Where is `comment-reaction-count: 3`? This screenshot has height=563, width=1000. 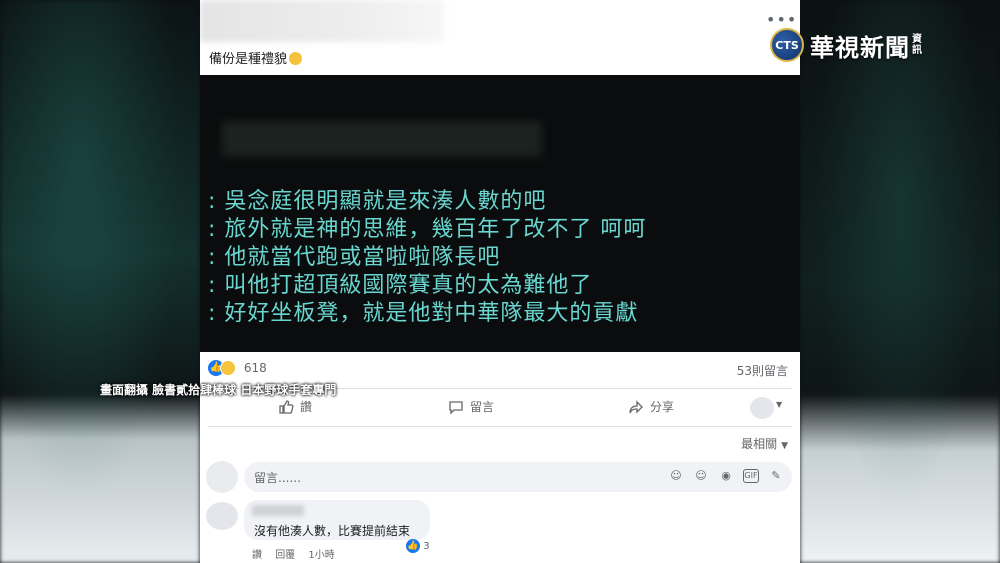 comment-reaction-count: 3 is located at coordinates (426, 546).